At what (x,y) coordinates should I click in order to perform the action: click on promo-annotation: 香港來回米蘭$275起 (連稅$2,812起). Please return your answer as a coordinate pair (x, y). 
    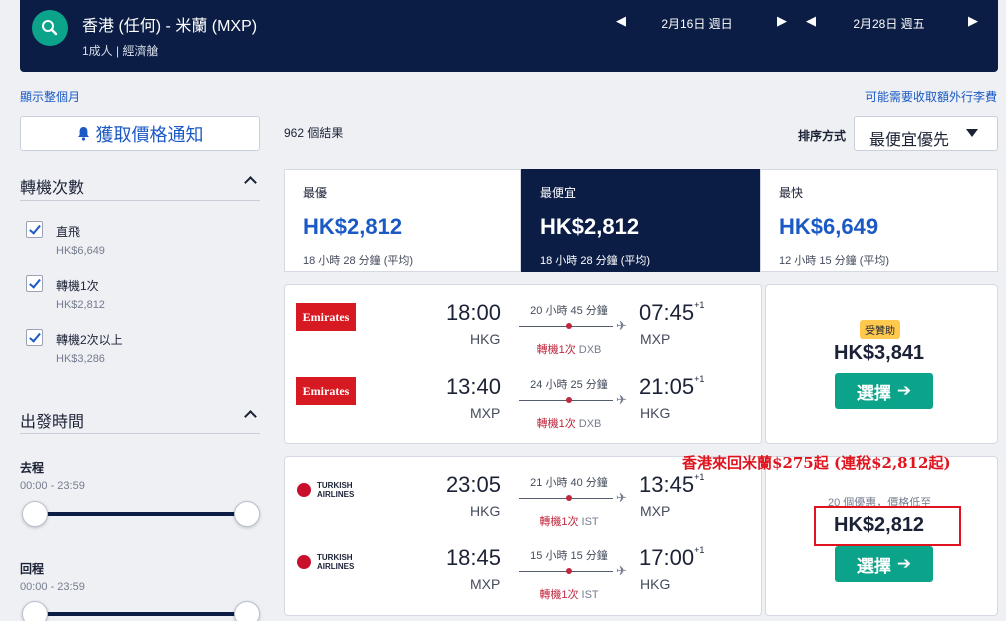
    Looking at the image, I should click on (816, 463).